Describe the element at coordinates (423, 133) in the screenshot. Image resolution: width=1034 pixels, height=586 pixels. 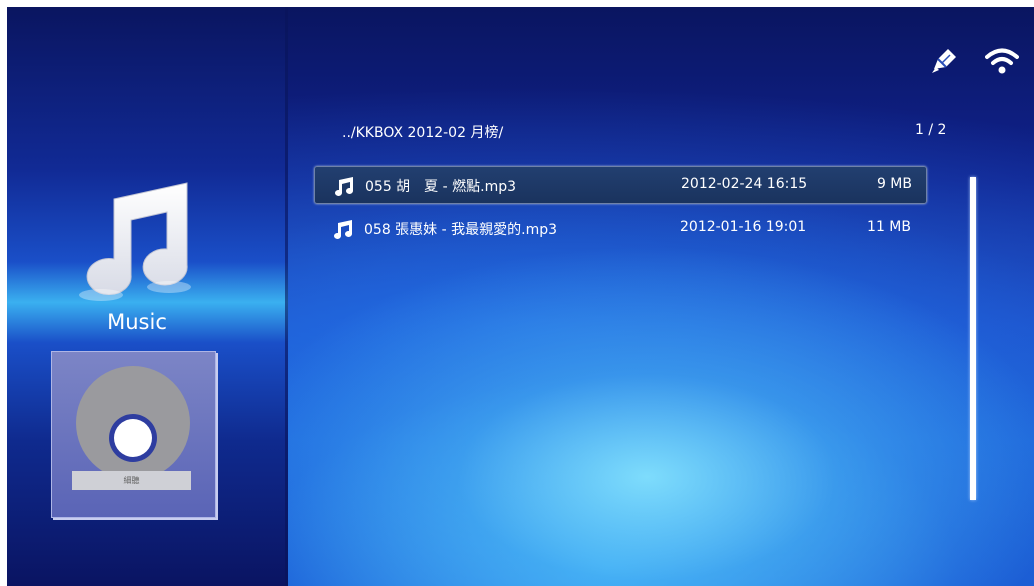
I see `current-folder-path: ../KKBOX 2012-02 月榜/` at that location.